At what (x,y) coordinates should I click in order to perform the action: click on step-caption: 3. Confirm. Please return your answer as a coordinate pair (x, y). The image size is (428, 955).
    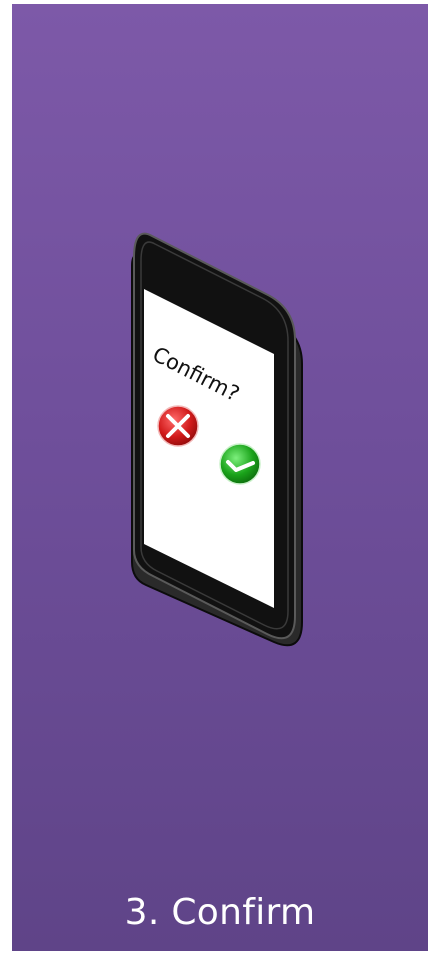
    Looking at the image, I should click on (220, 912).